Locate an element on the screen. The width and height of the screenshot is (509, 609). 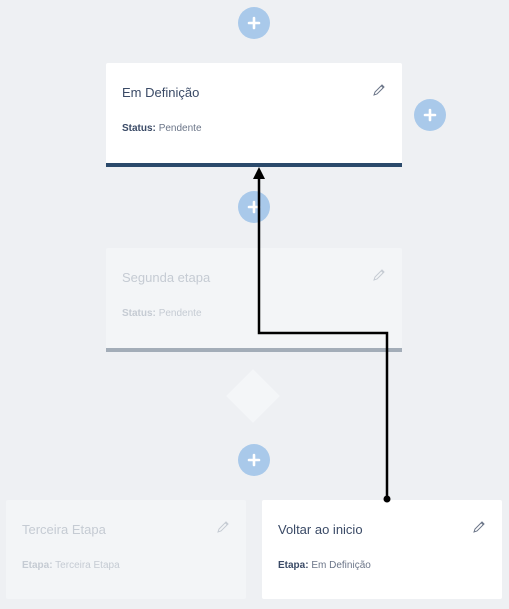
step-card-title: Voltar ao inicio is located at coordinates (320, 529).